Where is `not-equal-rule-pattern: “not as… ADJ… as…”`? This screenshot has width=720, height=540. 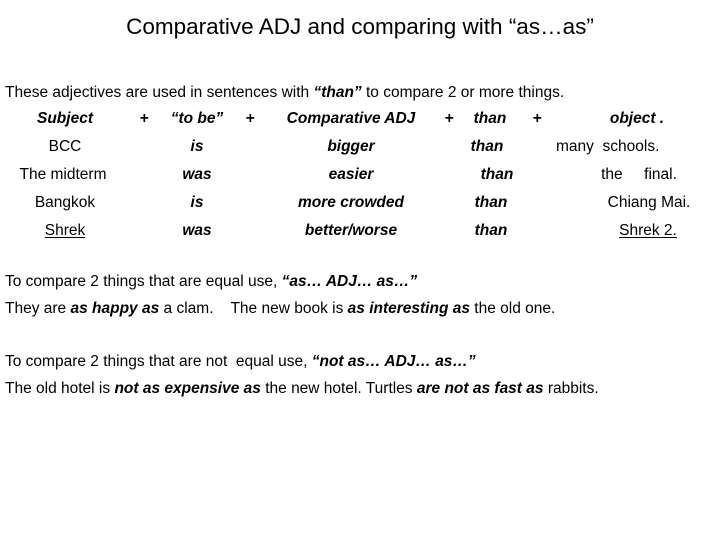 not-equal-rule-pattern: “not as… ADJ… as…” is located at coordinates (393, 361).